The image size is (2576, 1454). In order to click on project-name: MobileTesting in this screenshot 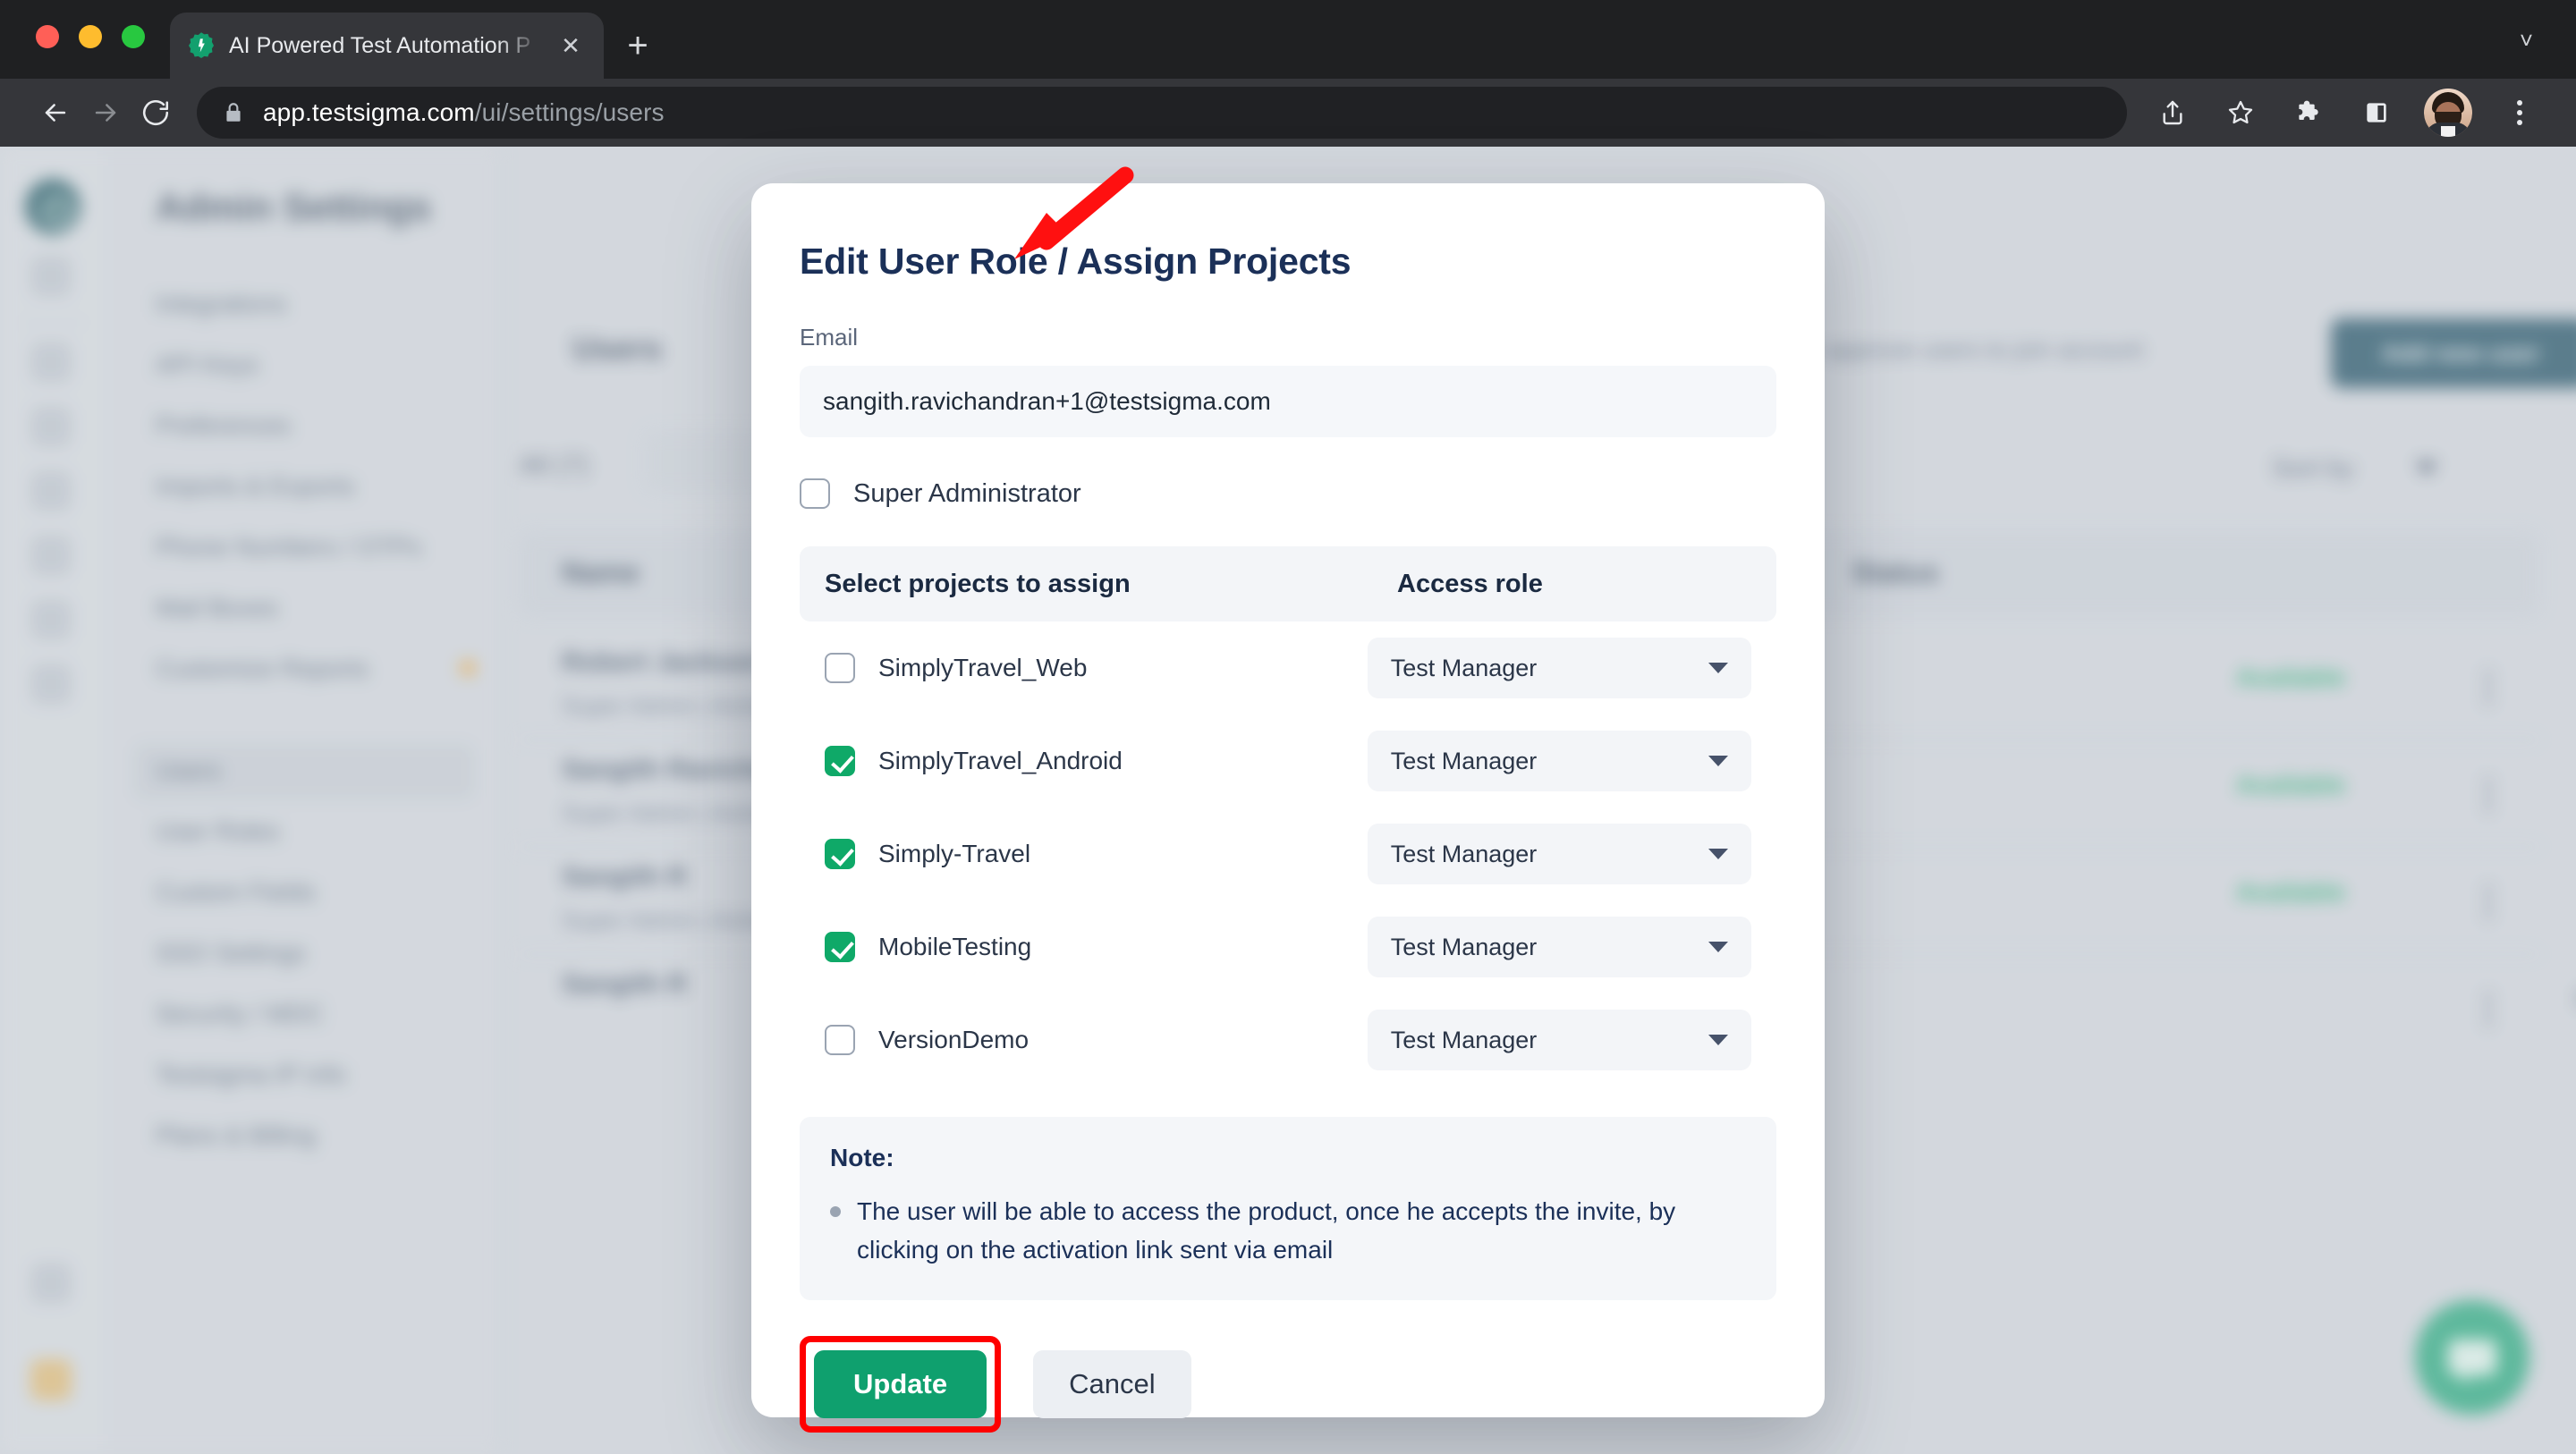, I will do `click(955, 947)`.